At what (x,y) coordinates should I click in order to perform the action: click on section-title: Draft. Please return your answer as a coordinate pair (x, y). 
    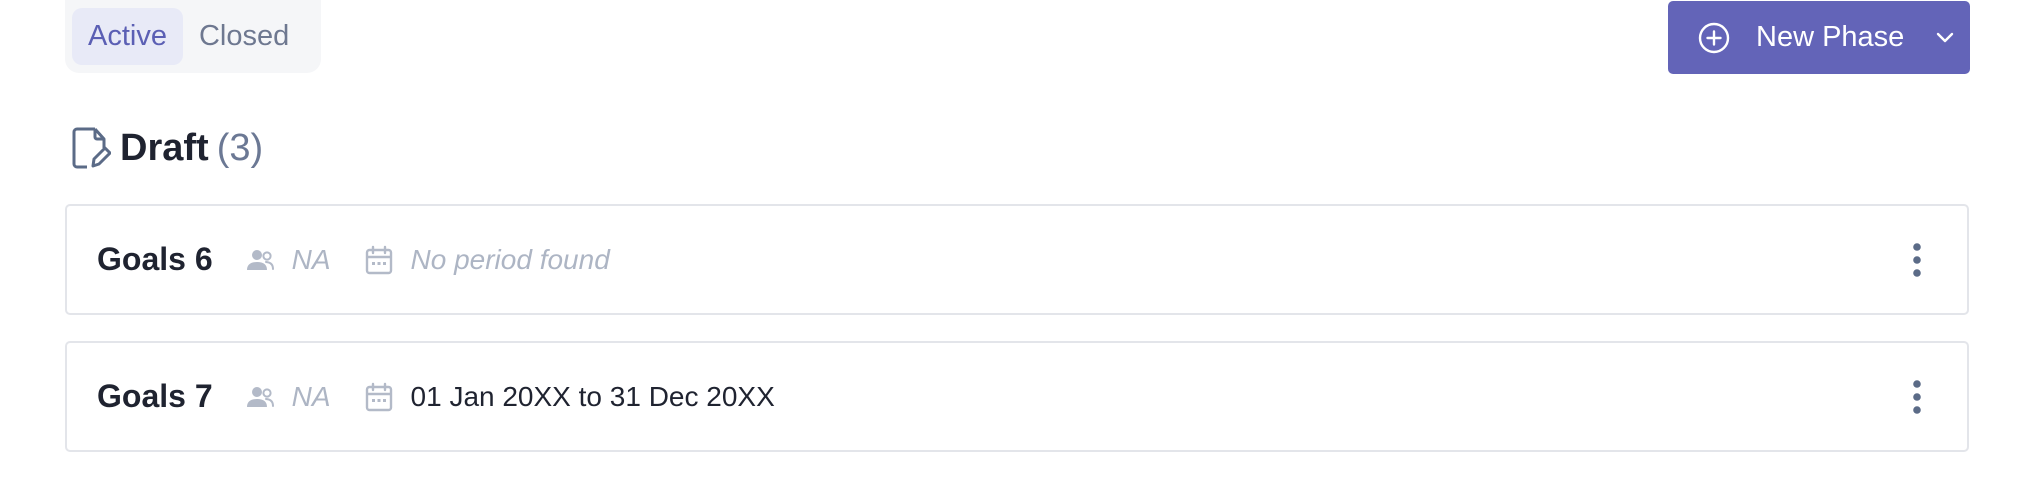
    Looking at the image, I should click on (164, 147).